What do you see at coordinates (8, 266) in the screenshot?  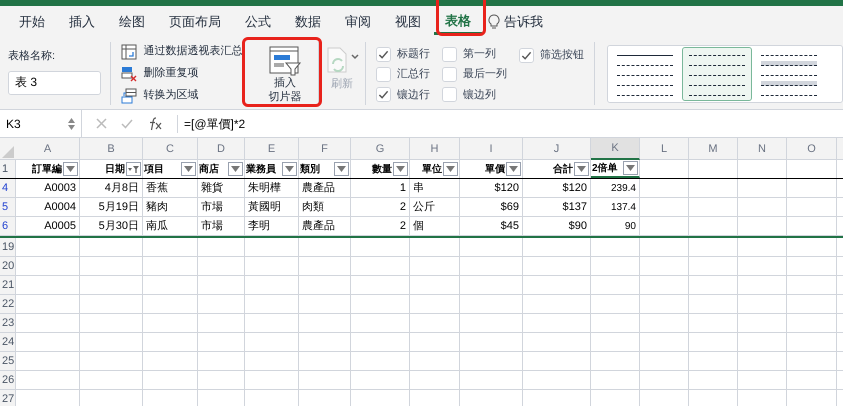 I see `row-header: 20` at bounding box center [8, 266].